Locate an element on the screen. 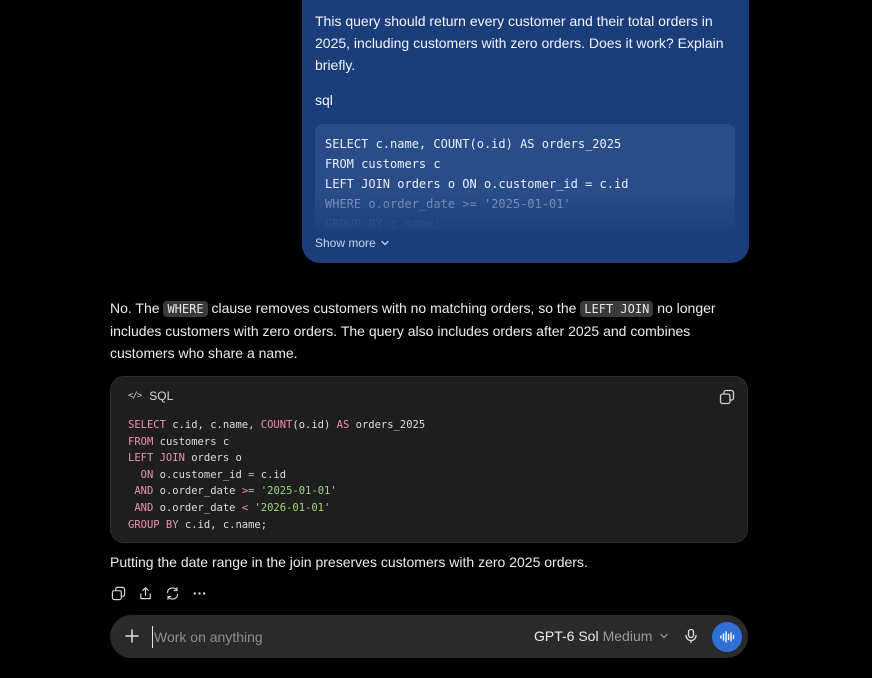 The height and width of the screenshot is (678, 872). waveform-icon is located at coordinates (727, 637).